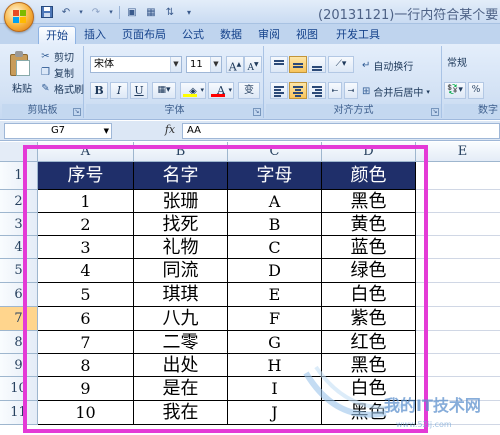  What do you see at coordinates (86, 176) in the screenshot?
I see `table-header-cell: 序号` at bounding box center [86, 176].